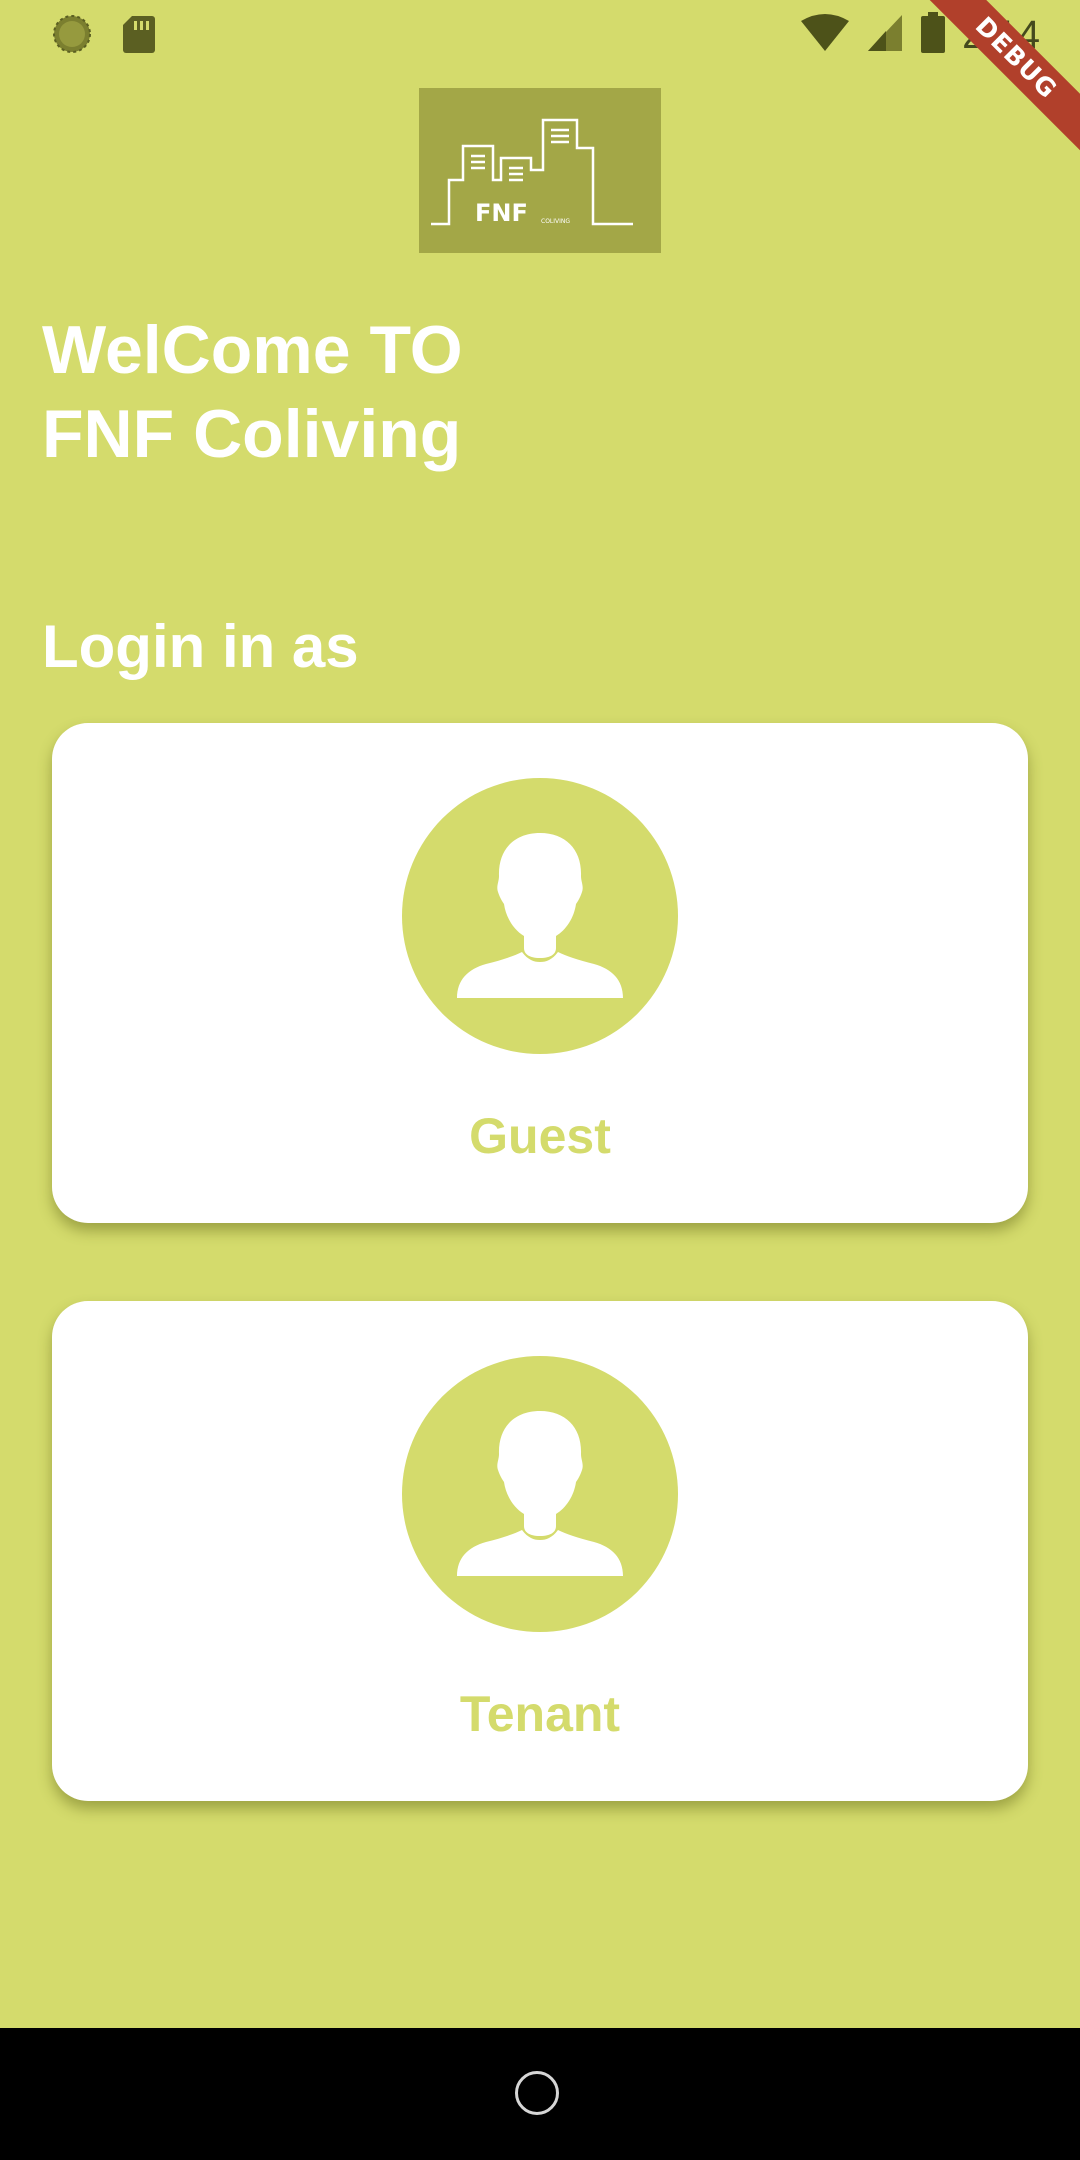  What do you see at coordinates (540, 170) in the screenshot?
I see `app-logo: FNF COLIVING` at bounding box center [540, 170].